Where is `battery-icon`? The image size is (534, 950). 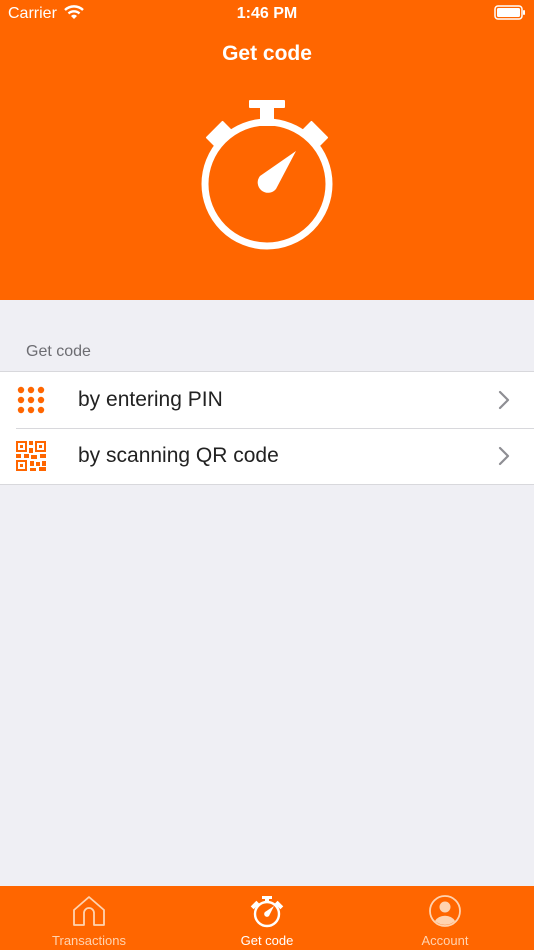
battery-icon is located at coordinates (510, 15).